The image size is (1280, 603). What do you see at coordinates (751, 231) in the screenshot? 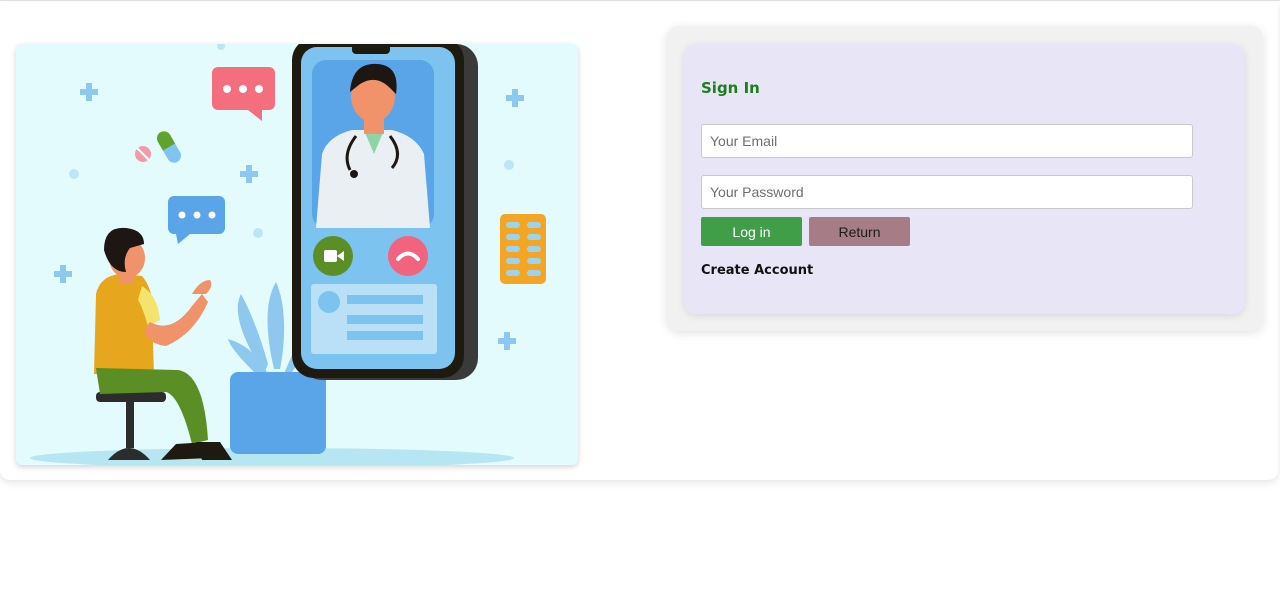
I see `login-button: Log in` at bounding box center [751, 231].